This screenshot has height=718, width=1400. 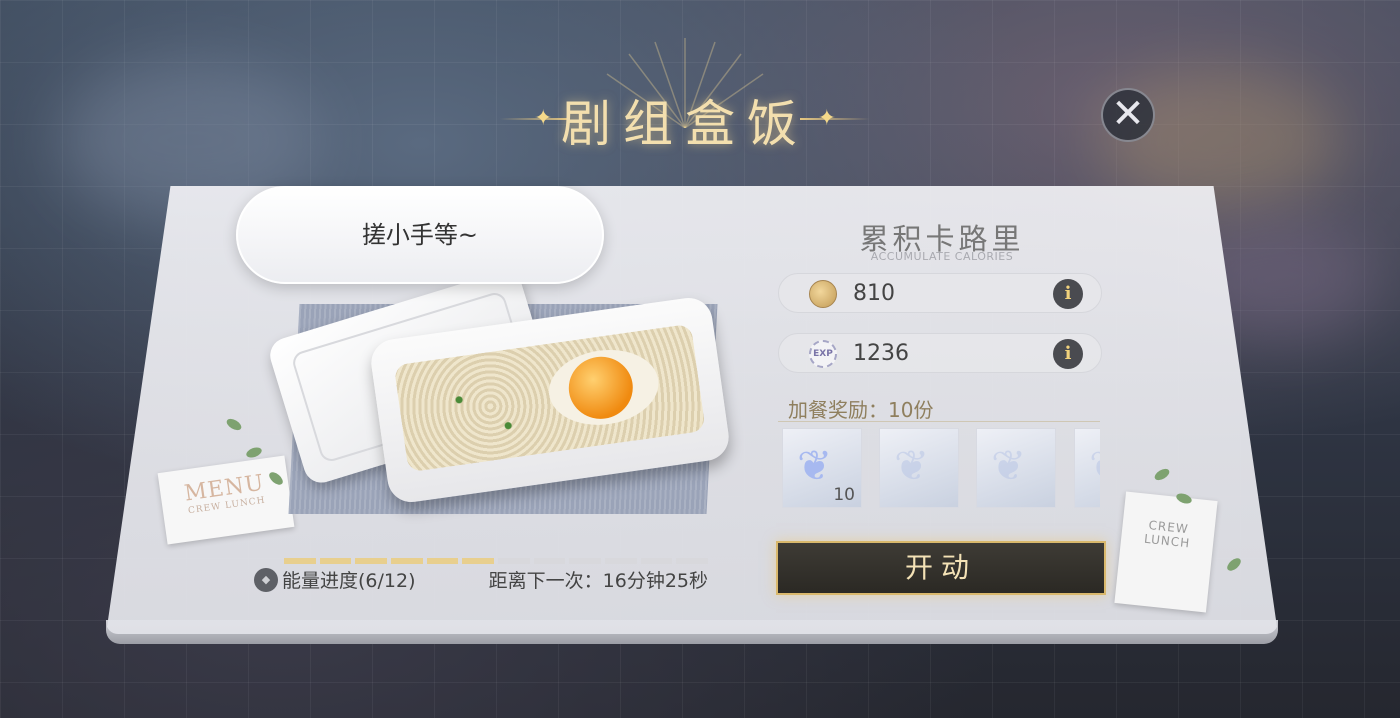 I want to click on speech-bubble-text: 搓小手等~, so click(x=420, y=235).